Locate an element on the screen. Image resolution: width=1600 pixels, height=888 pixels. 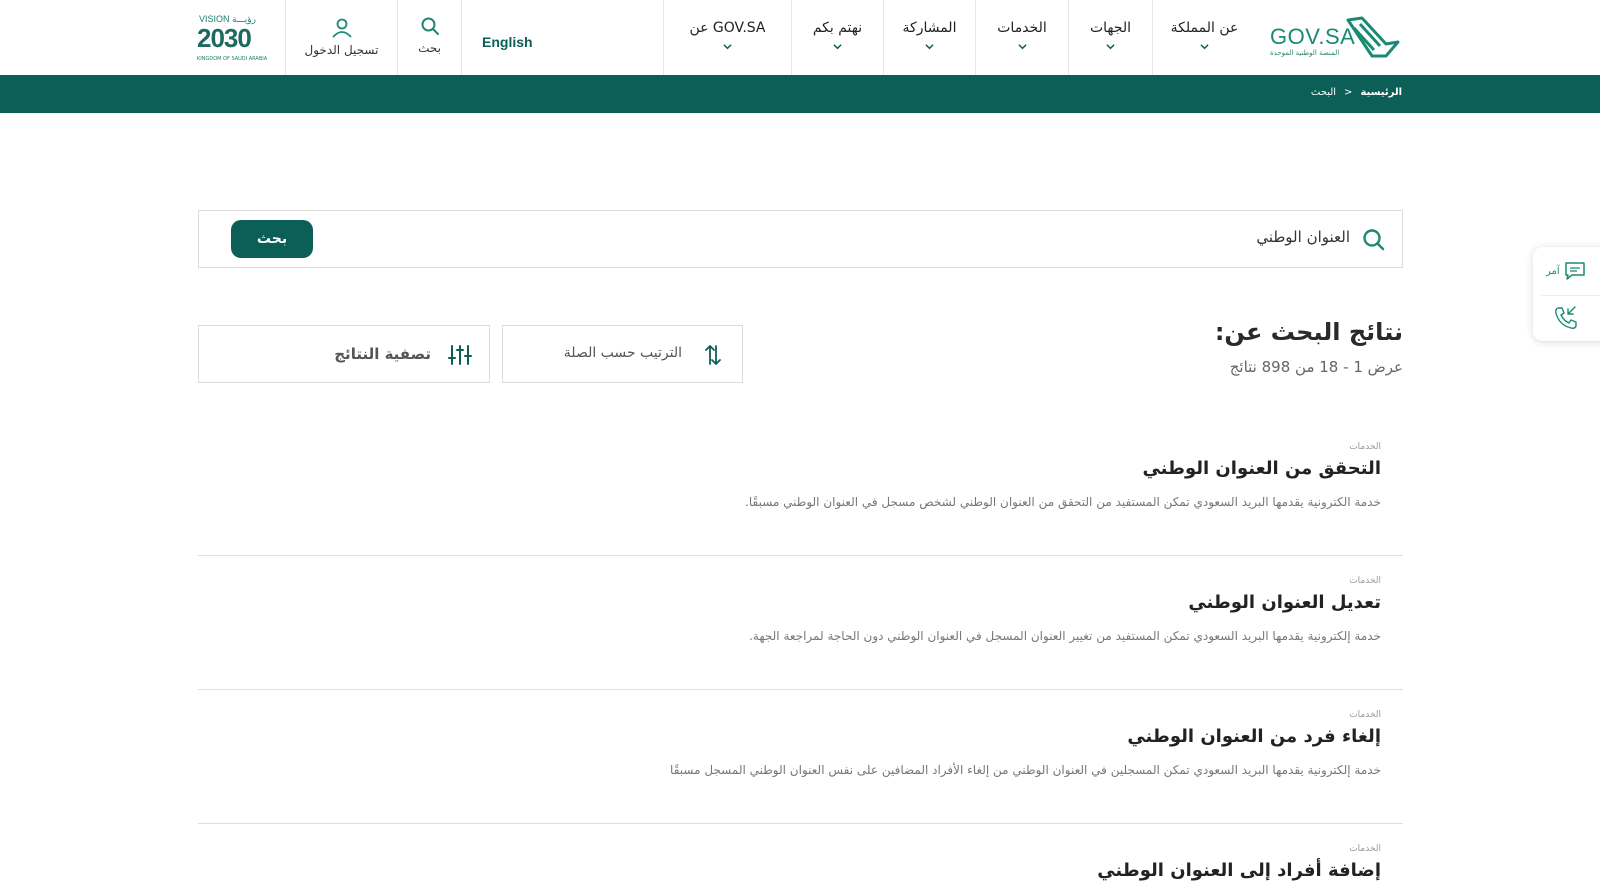
nav-agencies: الجهات is located at coordinates (1110, 37).